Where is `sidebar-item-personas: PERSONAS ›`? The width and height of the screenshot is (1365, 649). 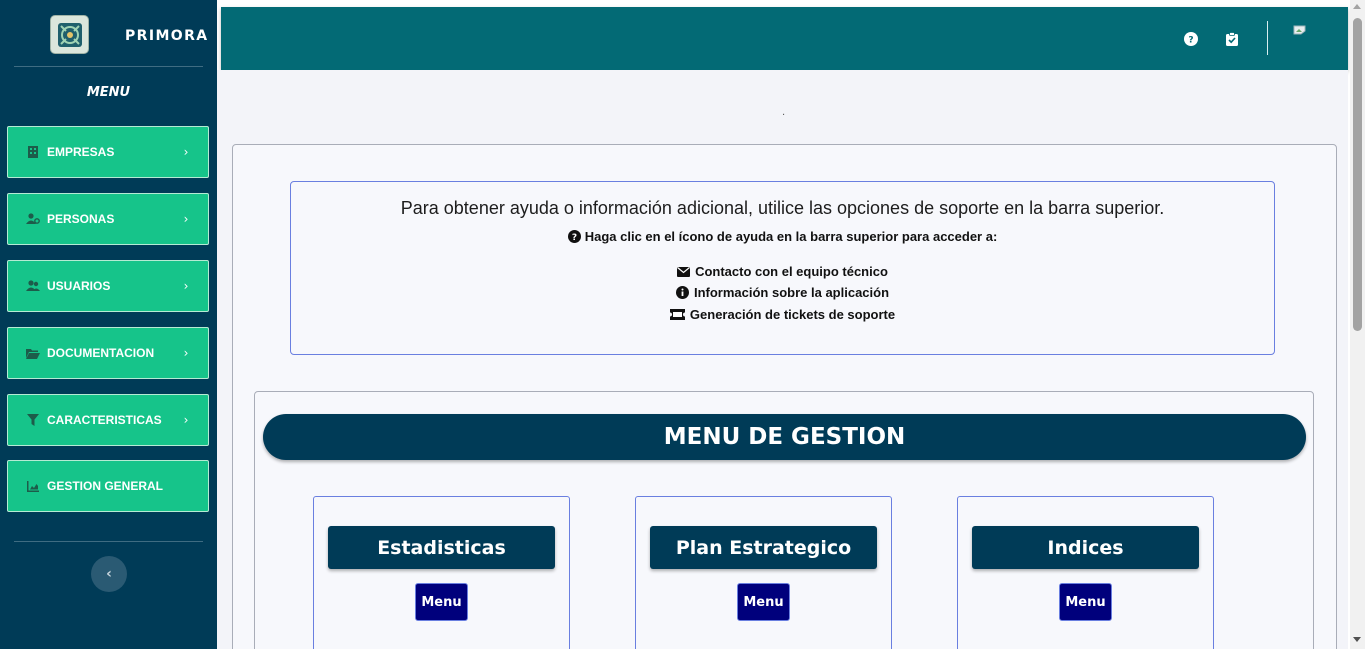 sidebar-item-personas: PERSONAS › is located at coordinates (108, 219).